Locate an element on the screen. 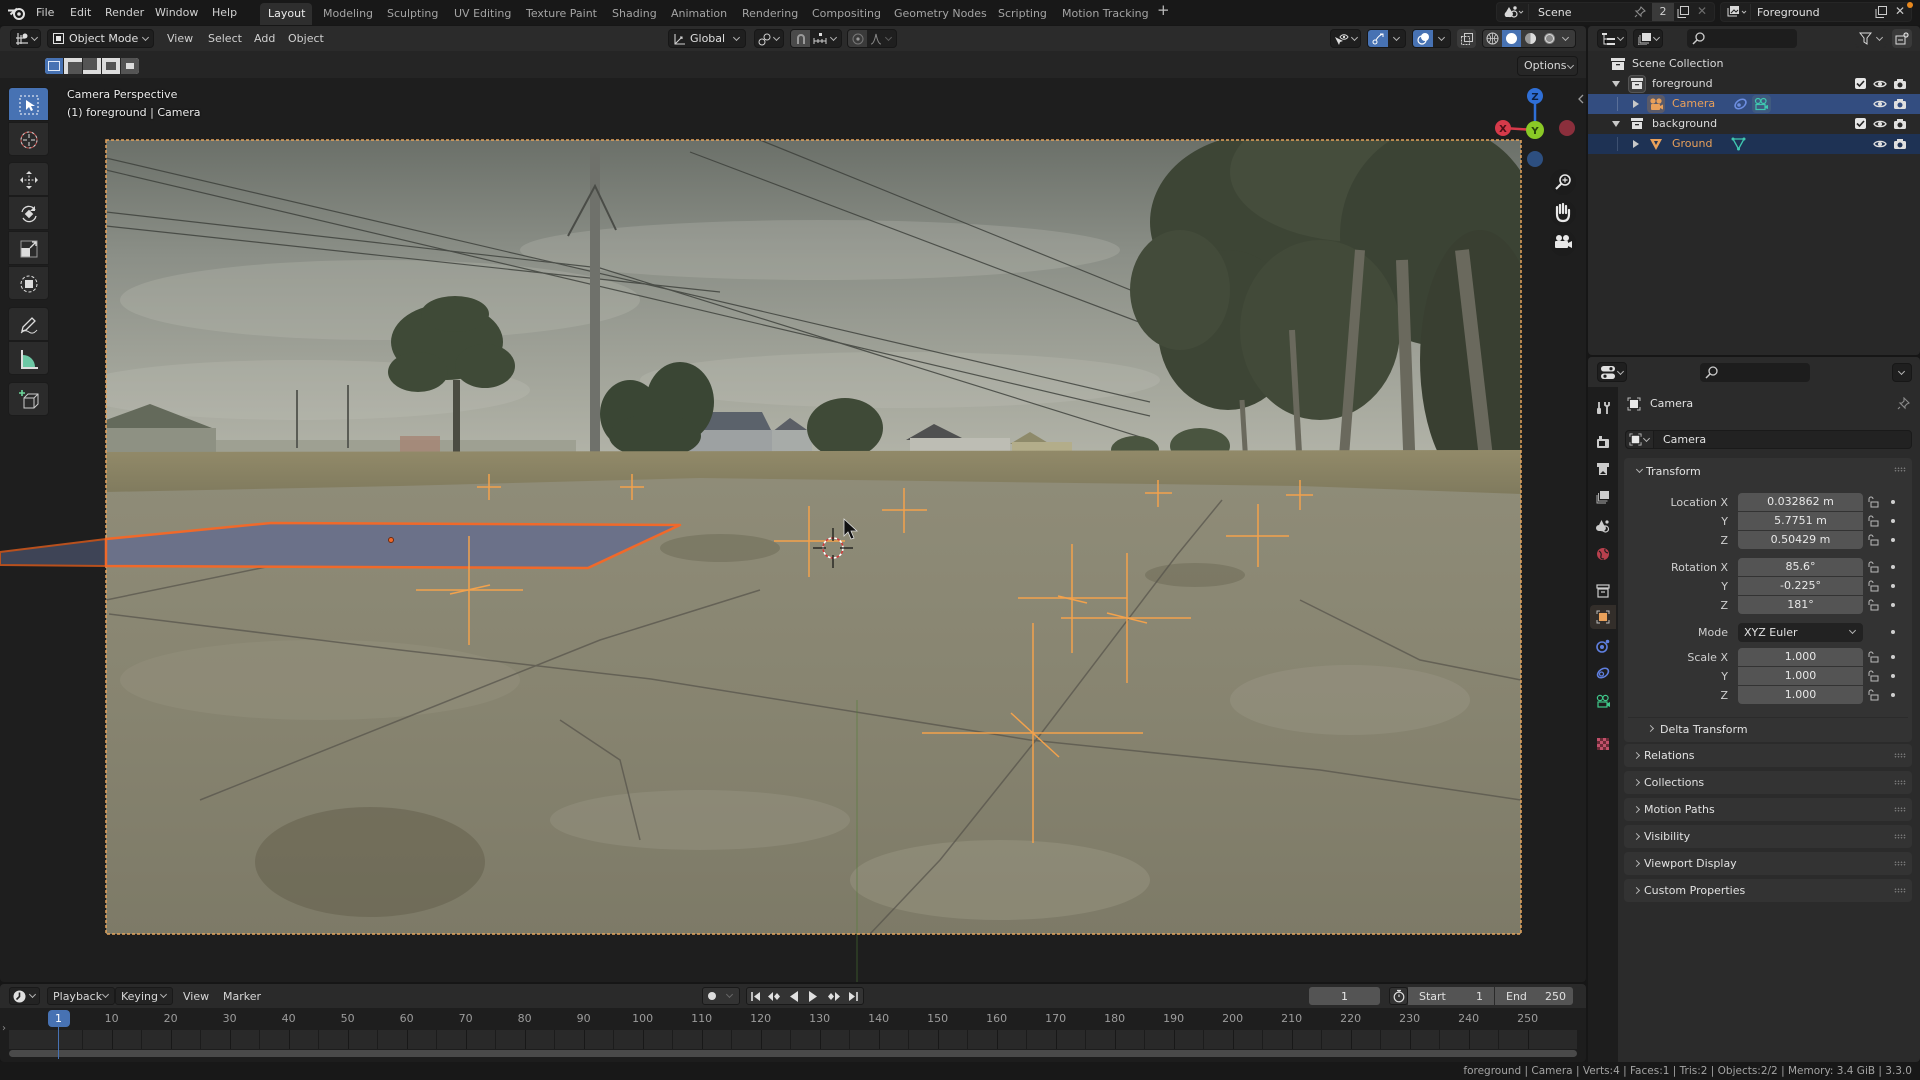  viewport-menu-select: Select is located at coordinates (225, 38).